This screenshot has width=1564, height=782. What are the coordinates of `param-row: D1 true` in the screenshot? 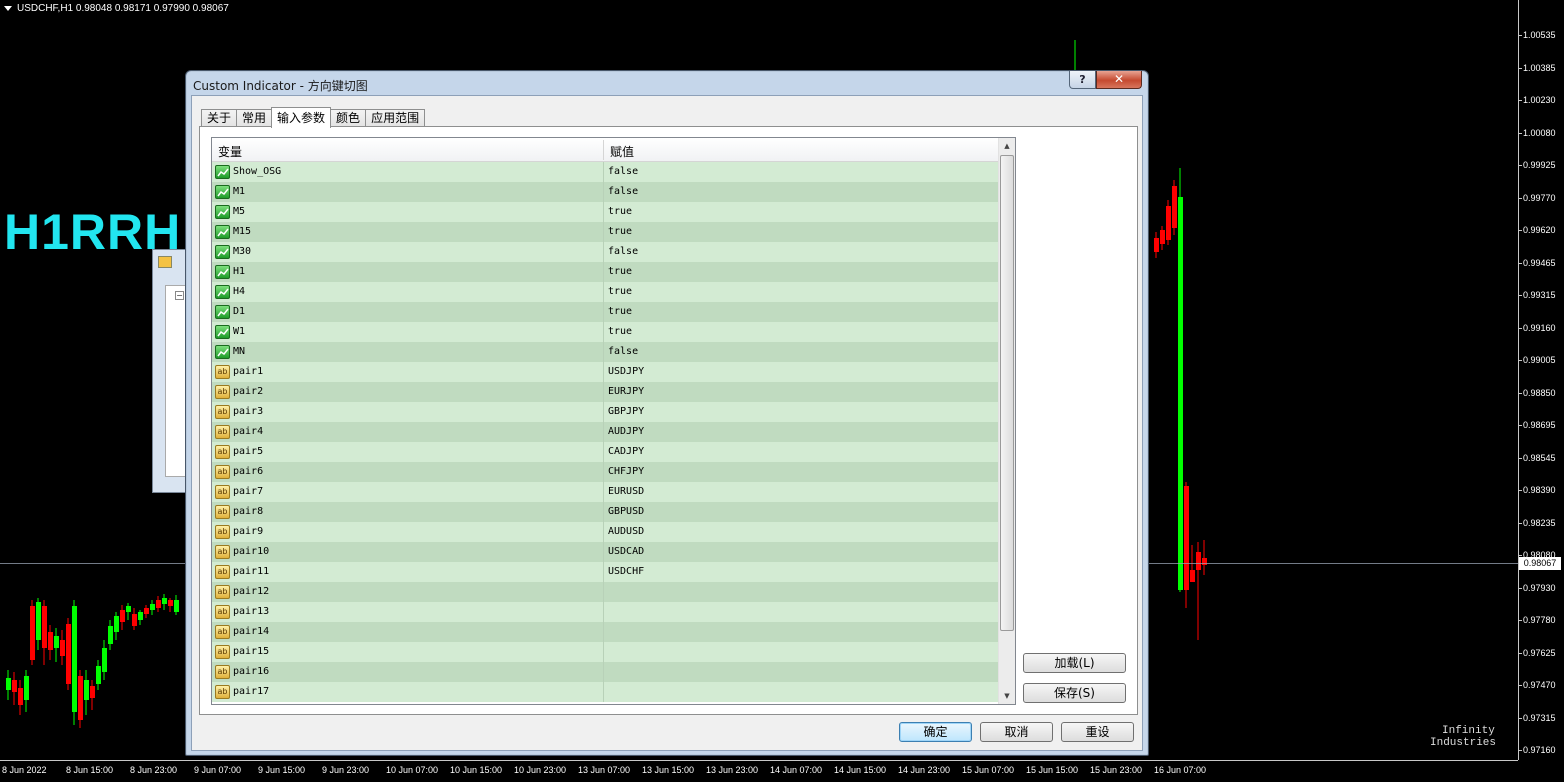 It's located at (605, 312).